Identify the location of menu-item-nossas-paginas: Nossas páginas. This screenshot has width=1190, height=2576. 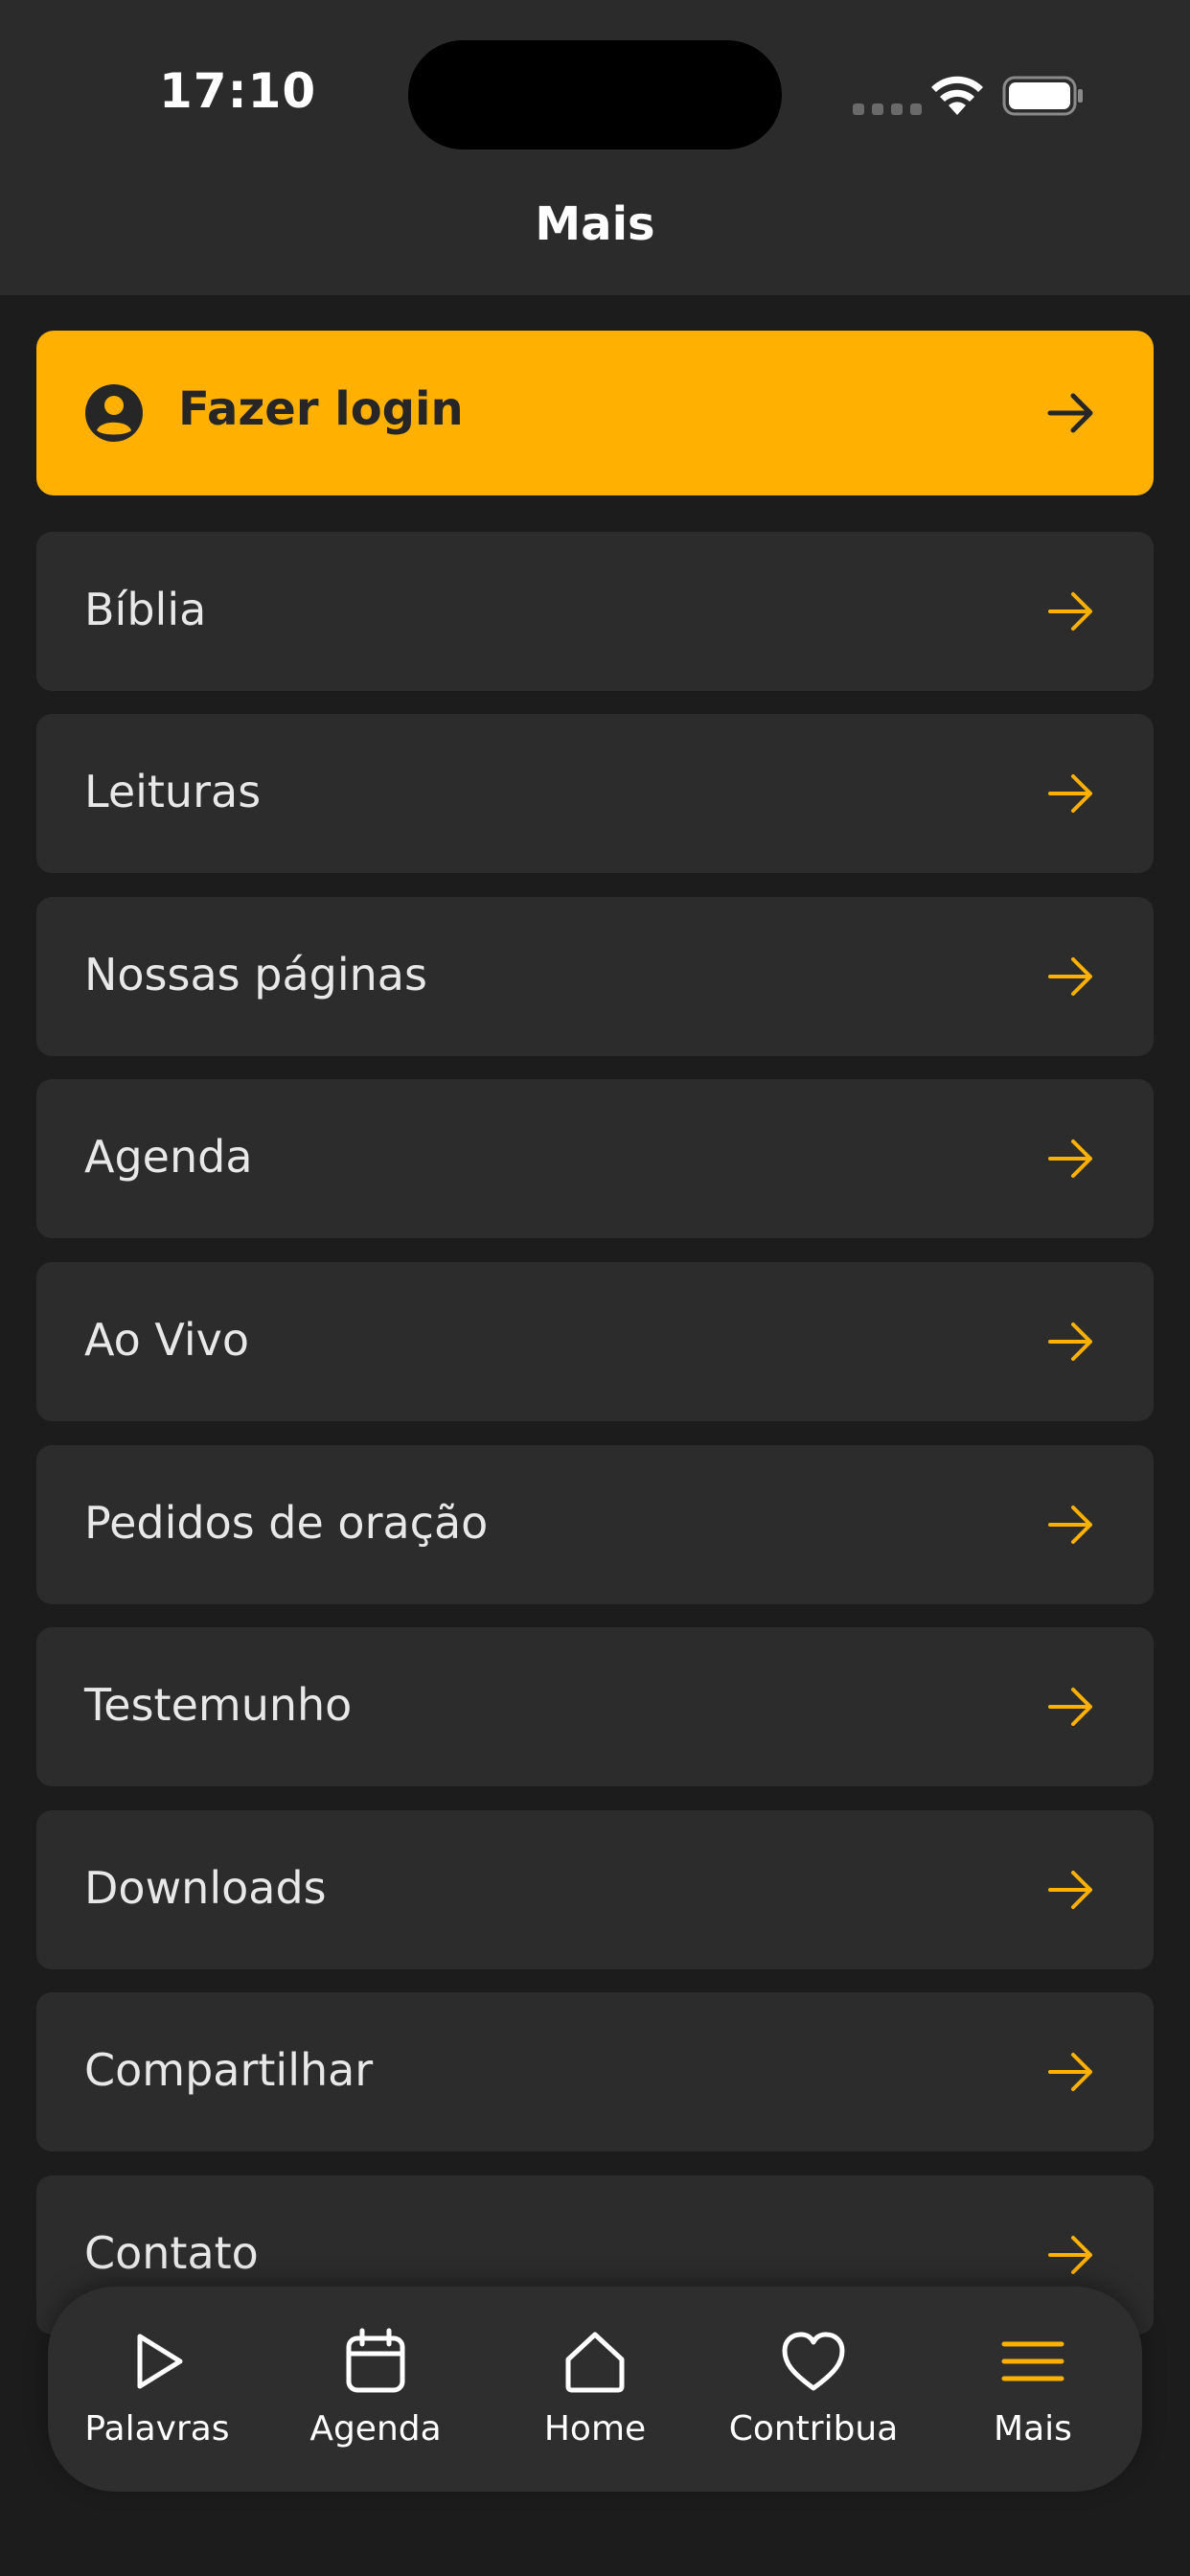
(595, 976).